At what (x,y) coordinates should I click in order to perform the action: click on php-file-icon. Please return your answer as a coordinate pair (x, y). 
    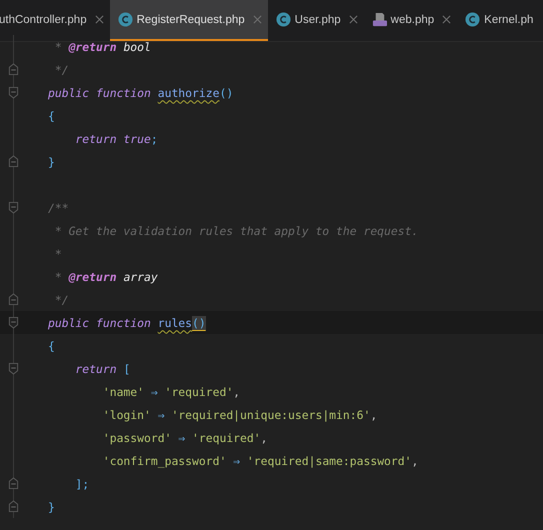
    Looking at the image, I should click on (379, 19).